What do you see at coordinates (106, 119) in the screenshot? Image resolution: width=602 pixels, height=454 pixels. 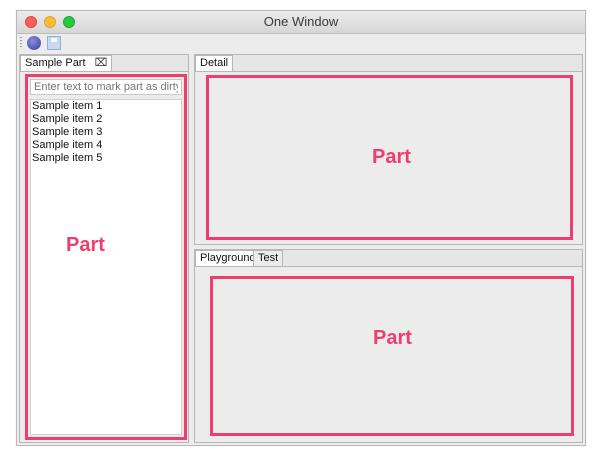 I see `list-item: Sample item 2` at bounding box center [106, 119].